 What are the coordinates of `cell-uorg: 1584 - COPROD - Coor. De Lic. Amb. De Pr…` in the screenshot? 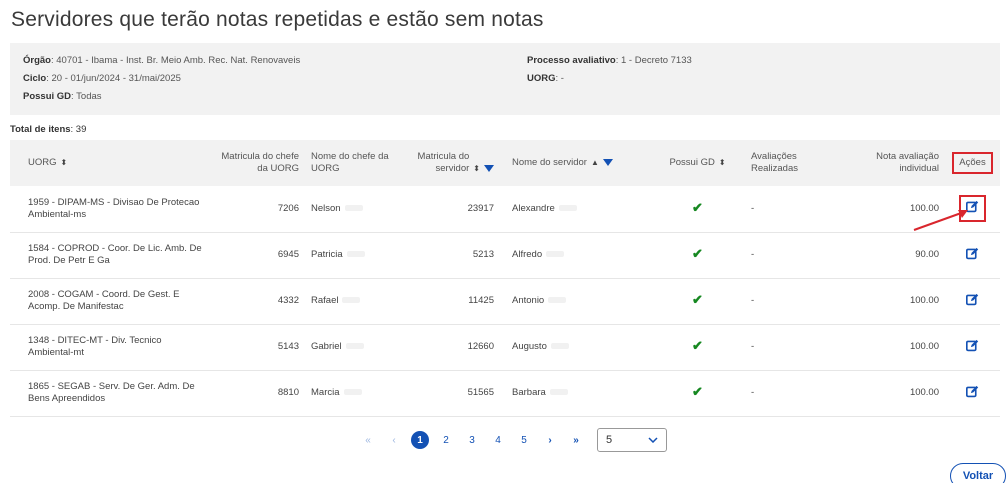 It's located at (115, 254).